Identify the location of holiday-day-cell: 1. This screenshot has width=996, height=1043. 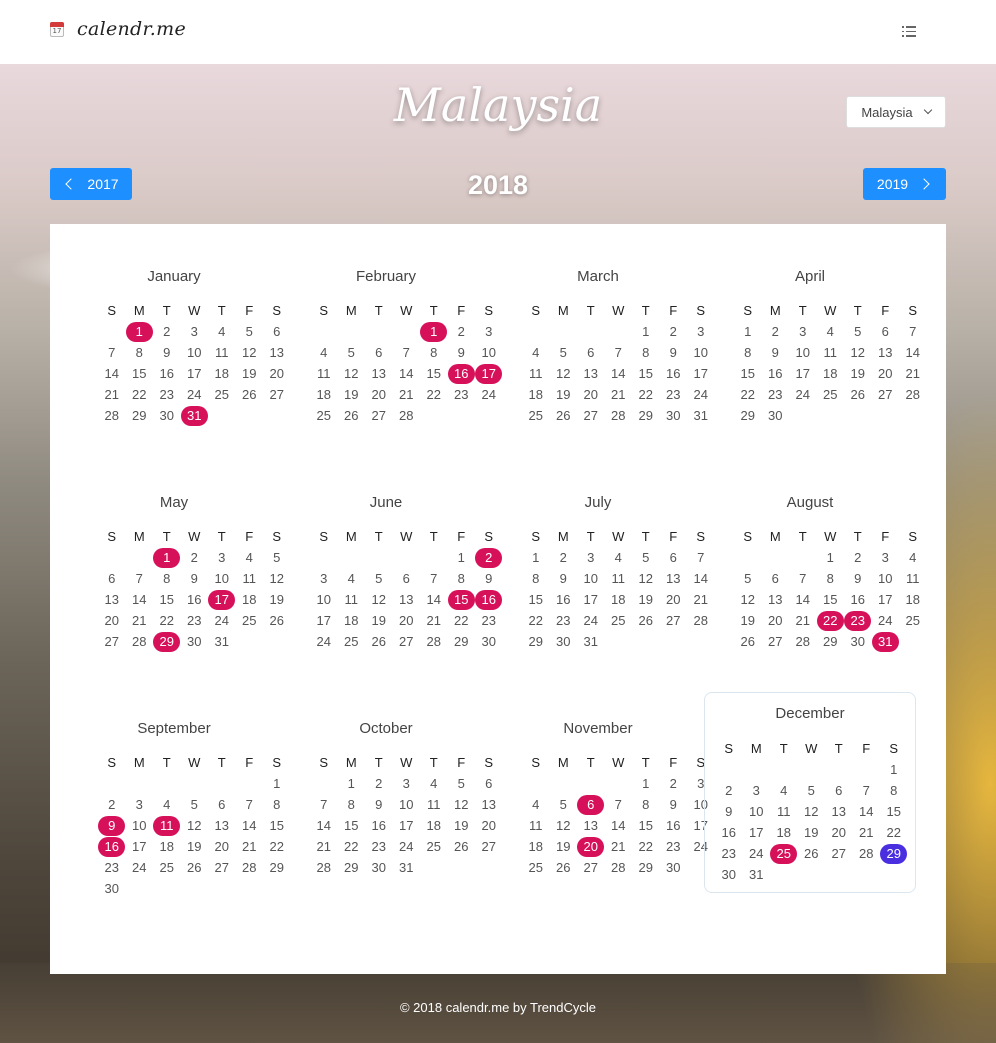
(434, 331).